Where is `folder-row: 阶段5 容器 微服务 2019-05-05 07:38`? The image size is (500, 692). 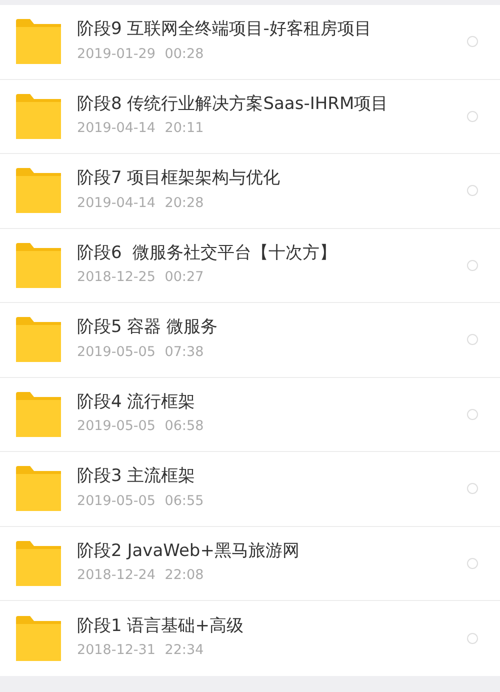
folder-row: 阶段5 容器 微服务 2019-05-05 07:38 is located at coordinates (250, 340).